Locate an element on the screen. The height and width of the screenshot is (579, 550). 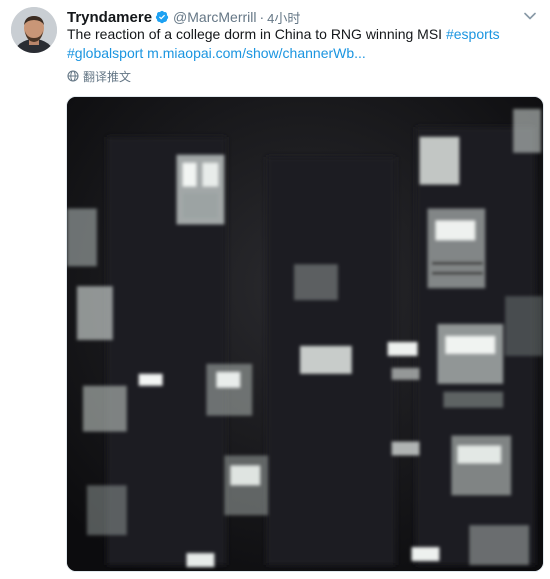
translate-tweet-button: 翻译推文 is located at coordinates (99, 76).